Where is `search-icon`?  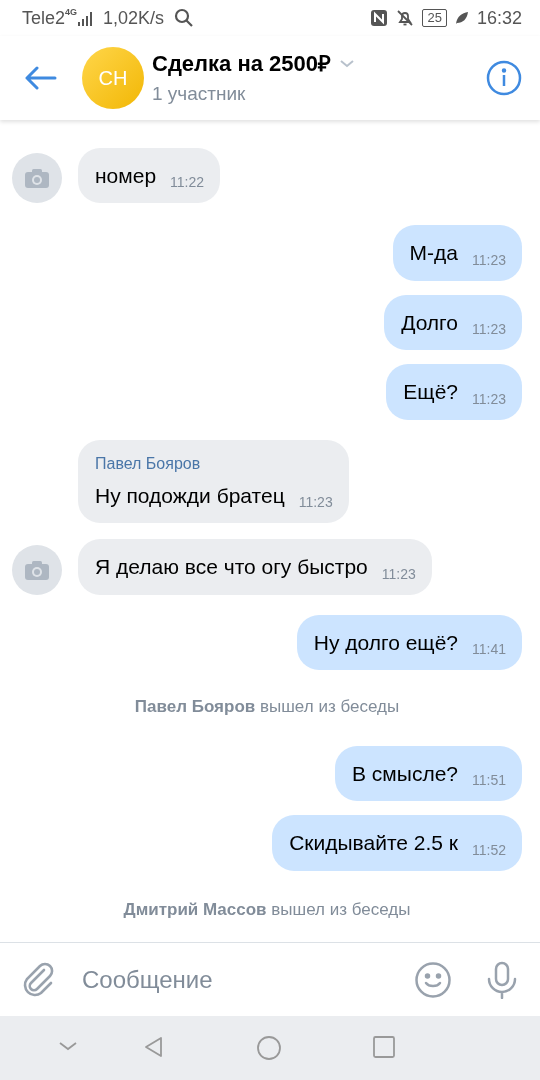
search-icon is located at coordinates (184, 18).